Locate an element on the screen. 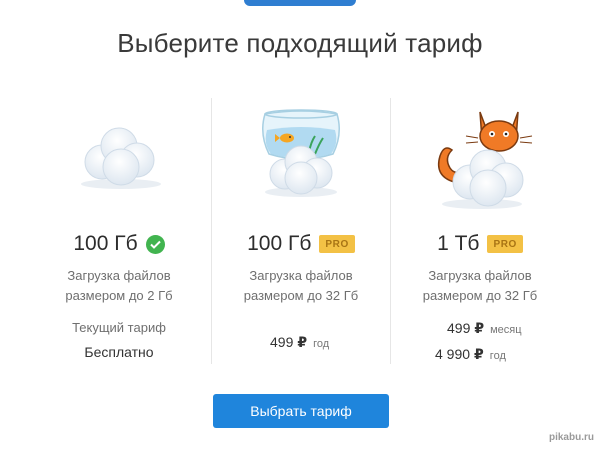 This screenshot has width=600, height=449. current-plan-label: Текущий тариф is located at coordinates (119, 327).